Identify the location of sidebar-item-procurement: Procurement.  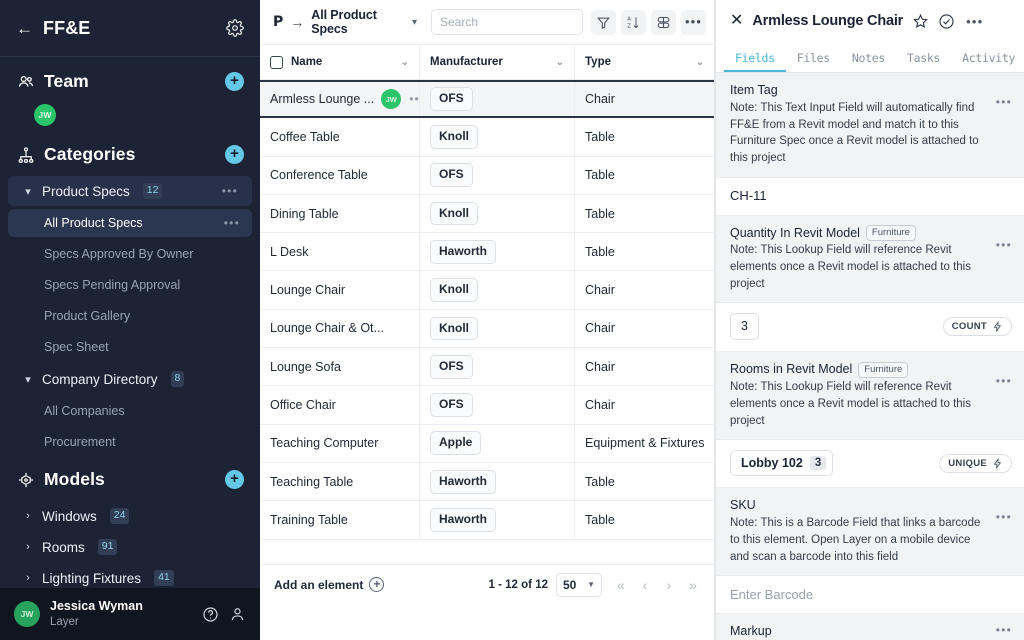
(130, 442).